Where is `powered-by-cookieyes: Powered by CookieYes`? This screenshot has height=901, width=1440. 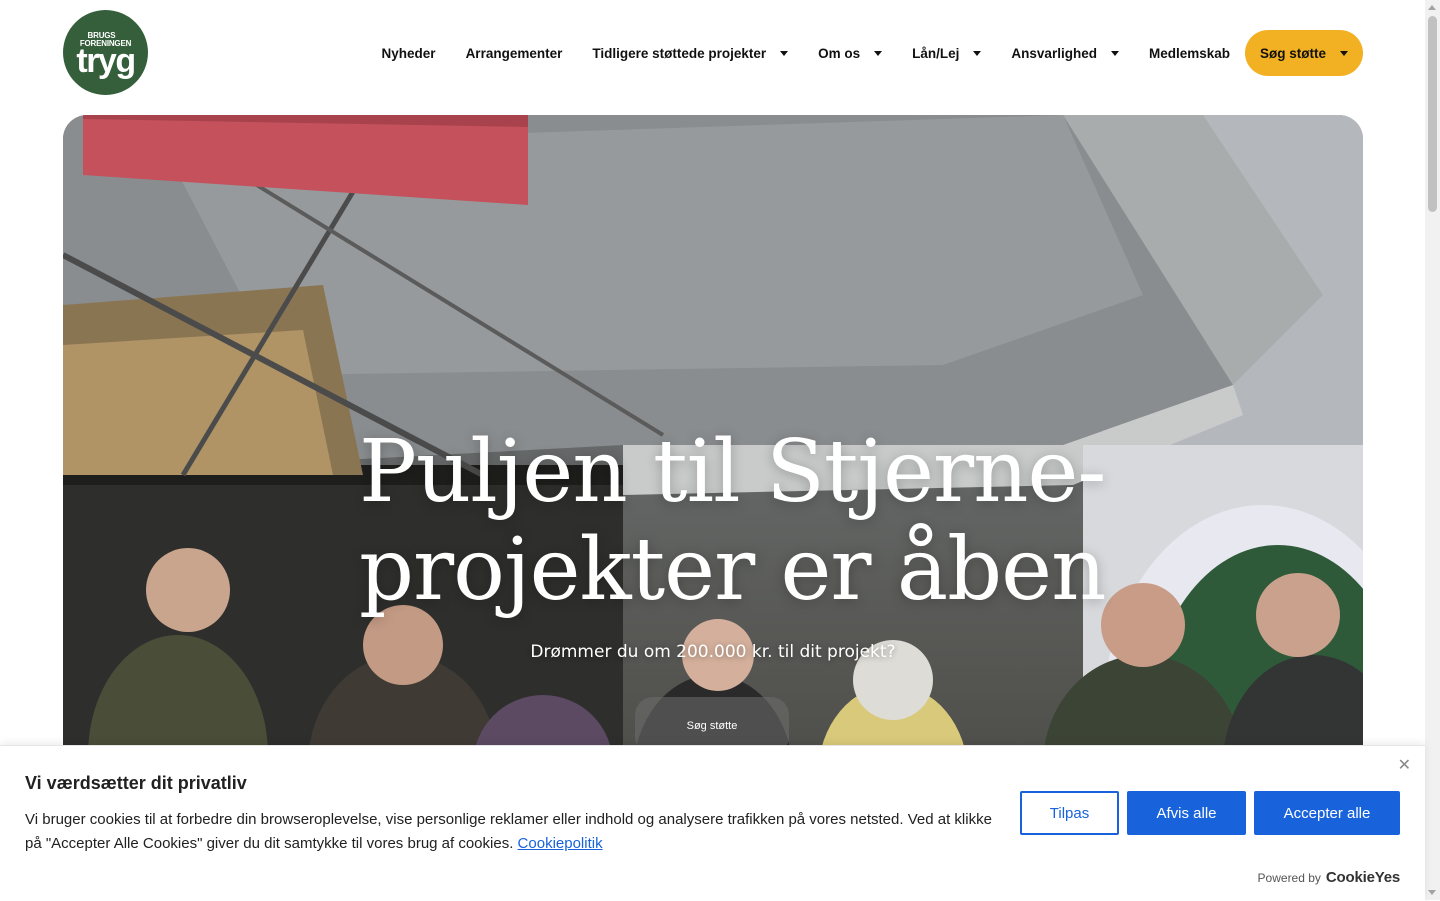
powered-by-cookieyes: Powered by CookieYes is located at coordinates (1329, 877).